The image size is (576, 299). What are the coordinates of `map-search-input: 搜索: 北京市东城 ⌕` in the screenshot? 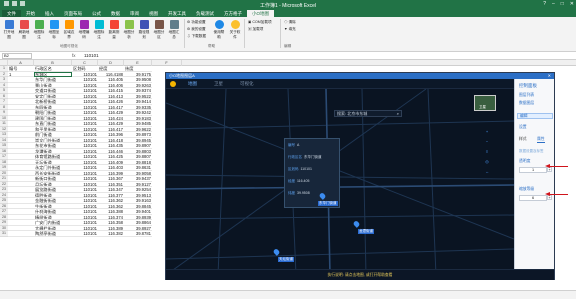 It's located at (368, 113).